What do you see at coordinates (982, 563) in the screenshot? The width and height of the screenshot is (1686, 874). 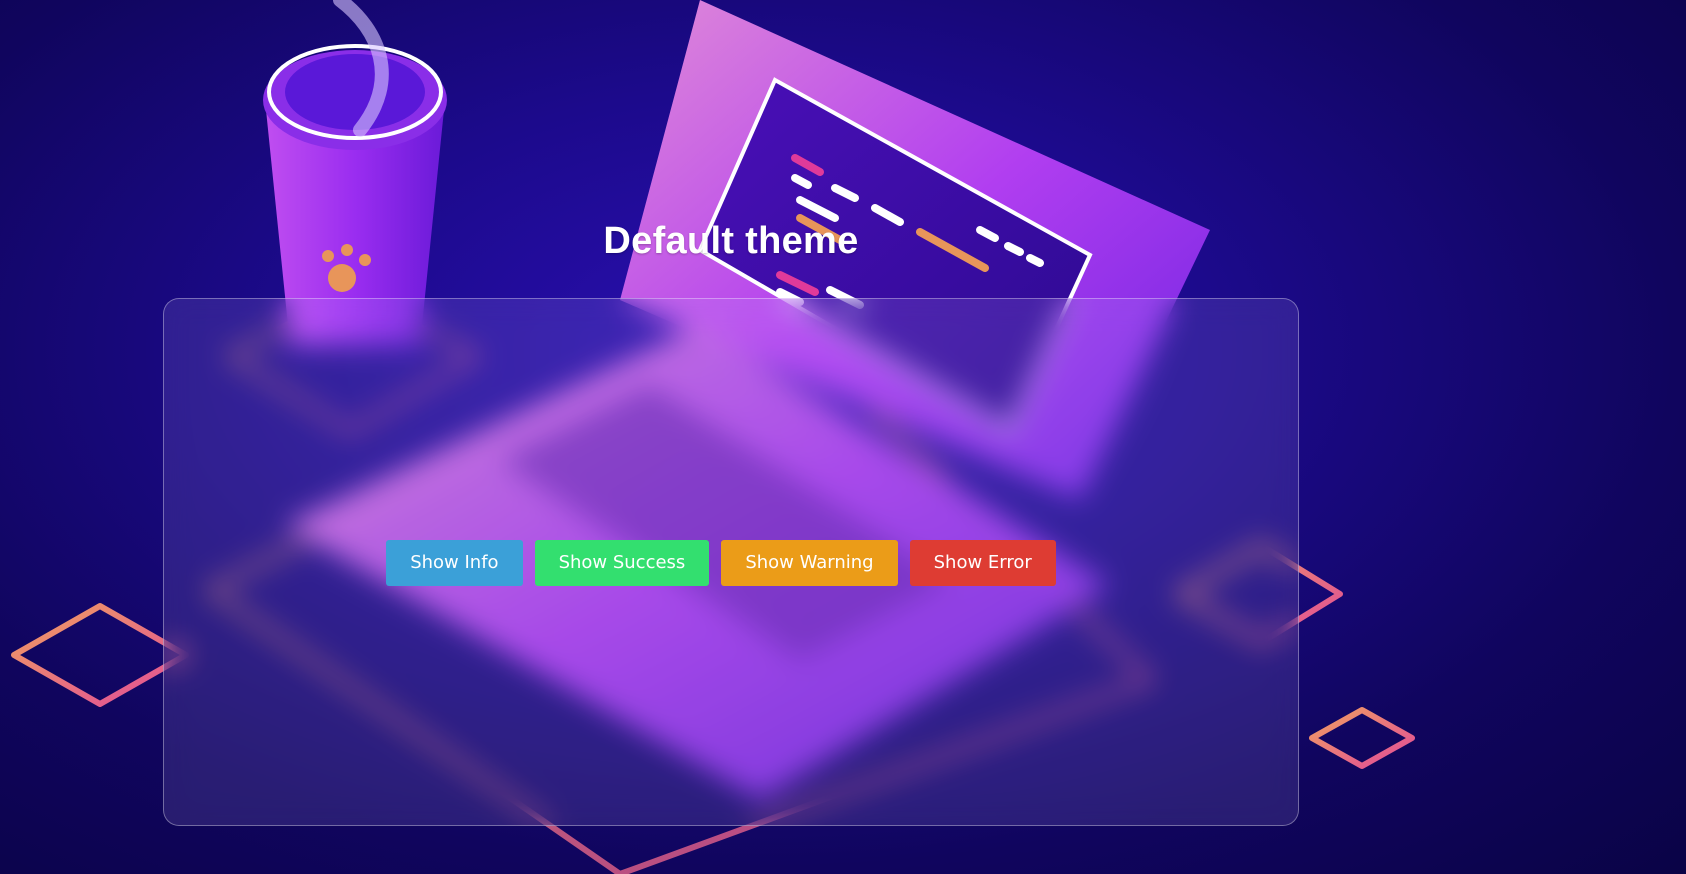 I see `show-error-button: Show Error` at bounding box center [982, 563].